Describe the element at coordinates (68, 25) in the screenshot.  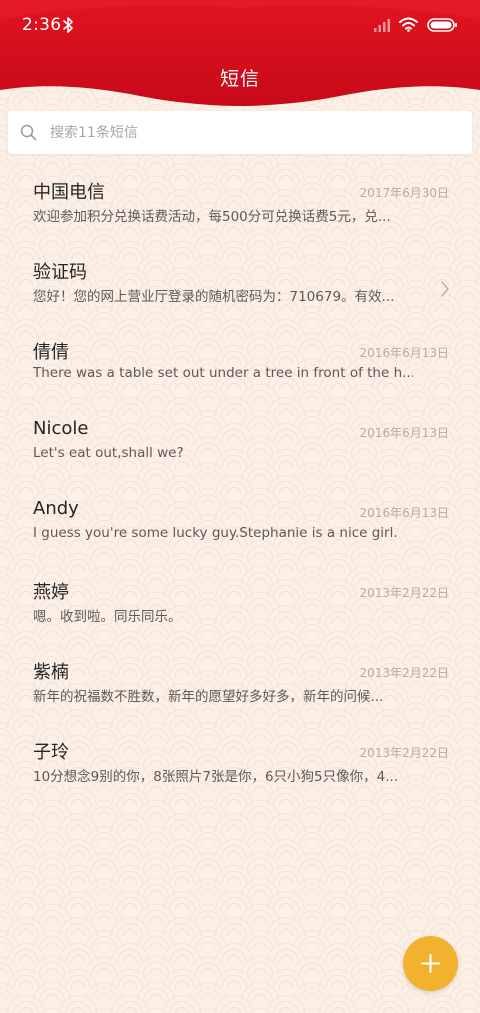
I see `bluetooth-icon` at that location.